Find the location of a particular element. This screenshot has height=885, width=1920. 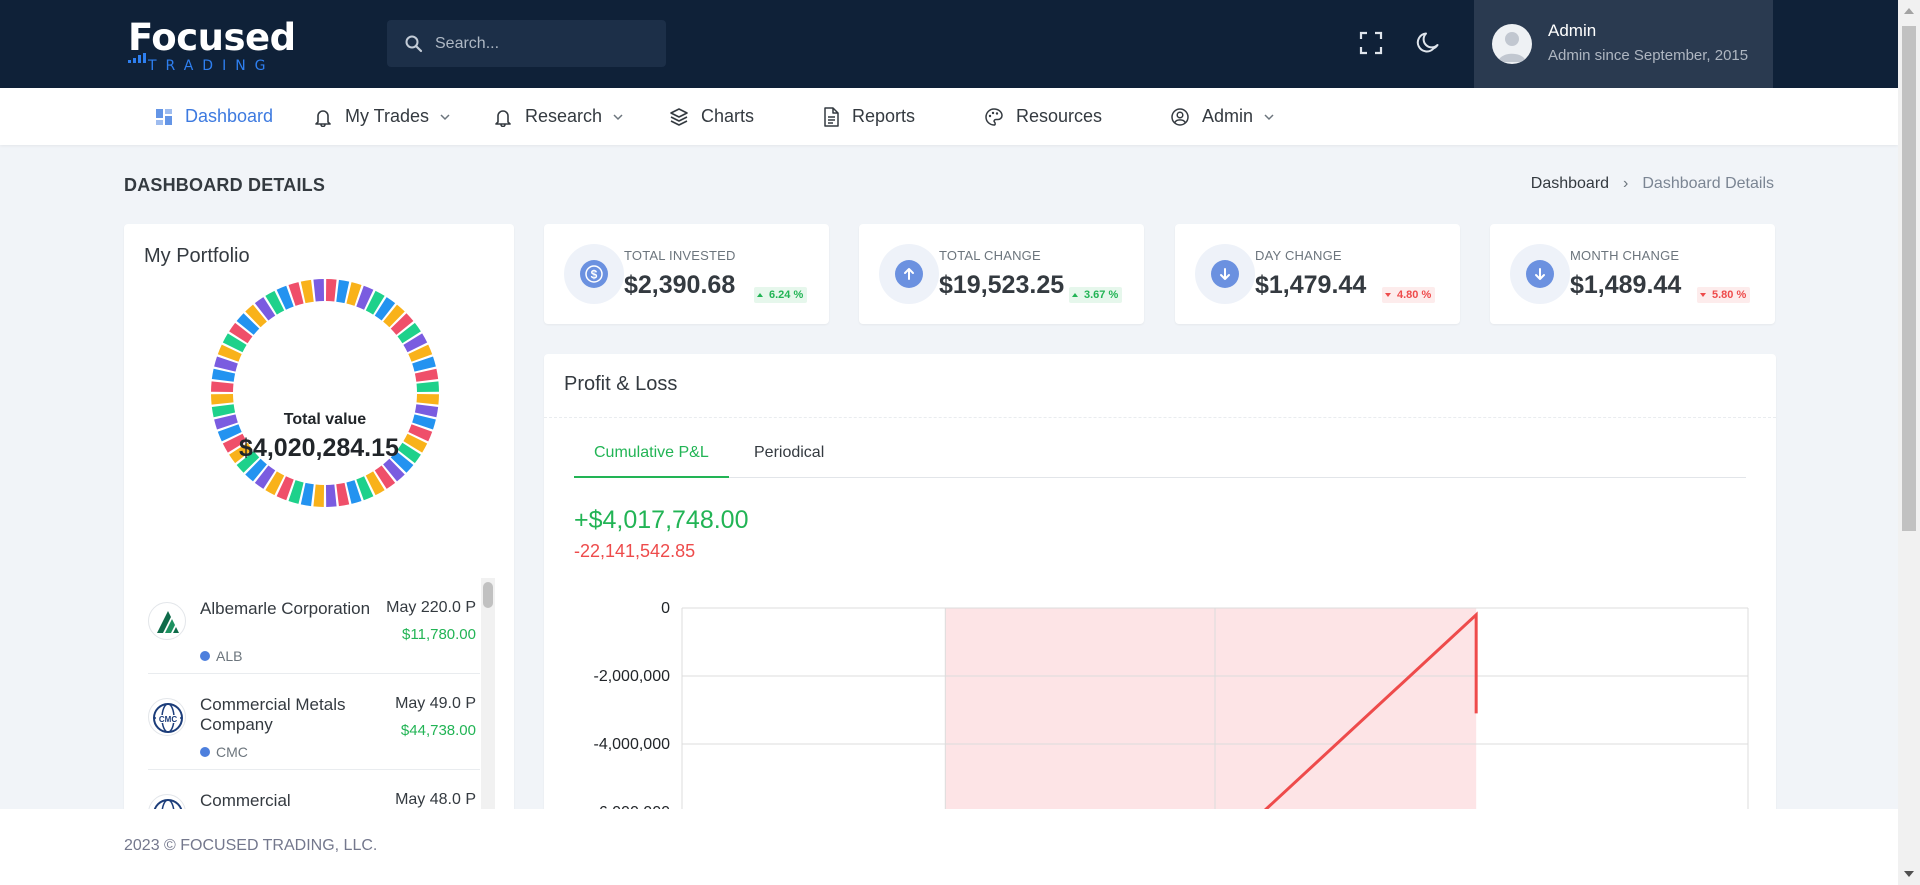

breadcrumb: Dashboard › Dashboard Details is located at coordinates (1652, 184).